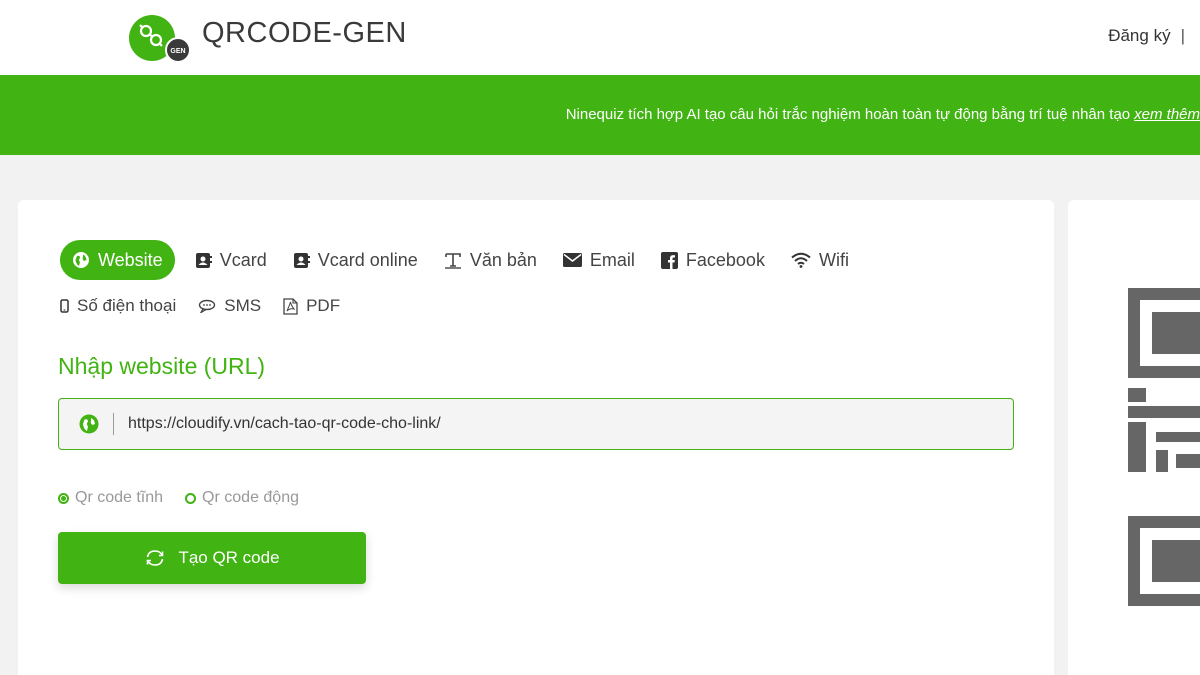 The image size is (1200, 675). Describe the element at coordinates (1167, 114) in the screenshot. I see `promo-more-link: xem thêm` at that location.